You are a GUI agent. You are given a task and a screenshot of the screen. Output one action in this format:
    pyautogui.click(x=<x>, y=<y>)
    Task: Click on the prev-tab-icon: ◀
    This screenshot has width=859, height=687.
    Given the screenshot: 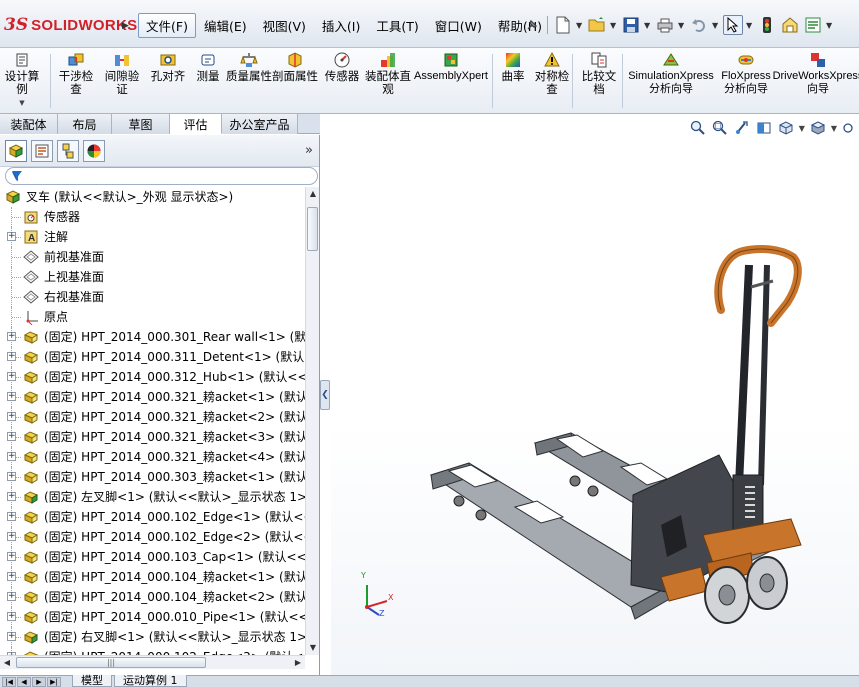 What is the action you would take?
    pyautogui.click(x=24, y=682)
    